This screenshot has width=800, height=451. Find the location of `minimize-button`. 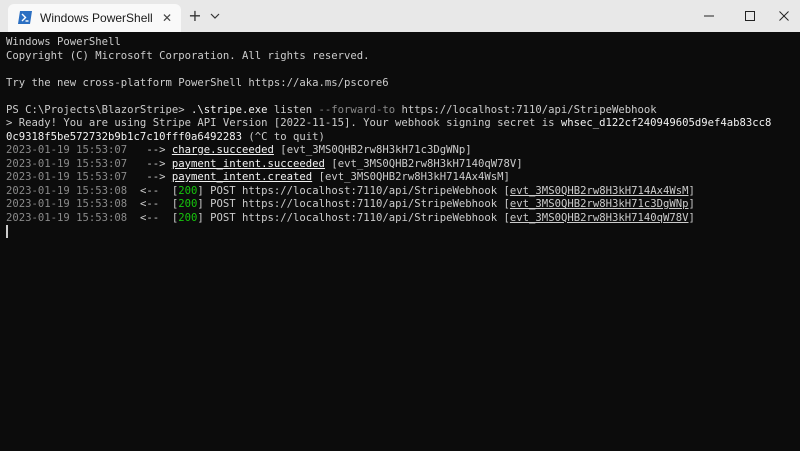

minimize-button is located at coordinates (709, 16).